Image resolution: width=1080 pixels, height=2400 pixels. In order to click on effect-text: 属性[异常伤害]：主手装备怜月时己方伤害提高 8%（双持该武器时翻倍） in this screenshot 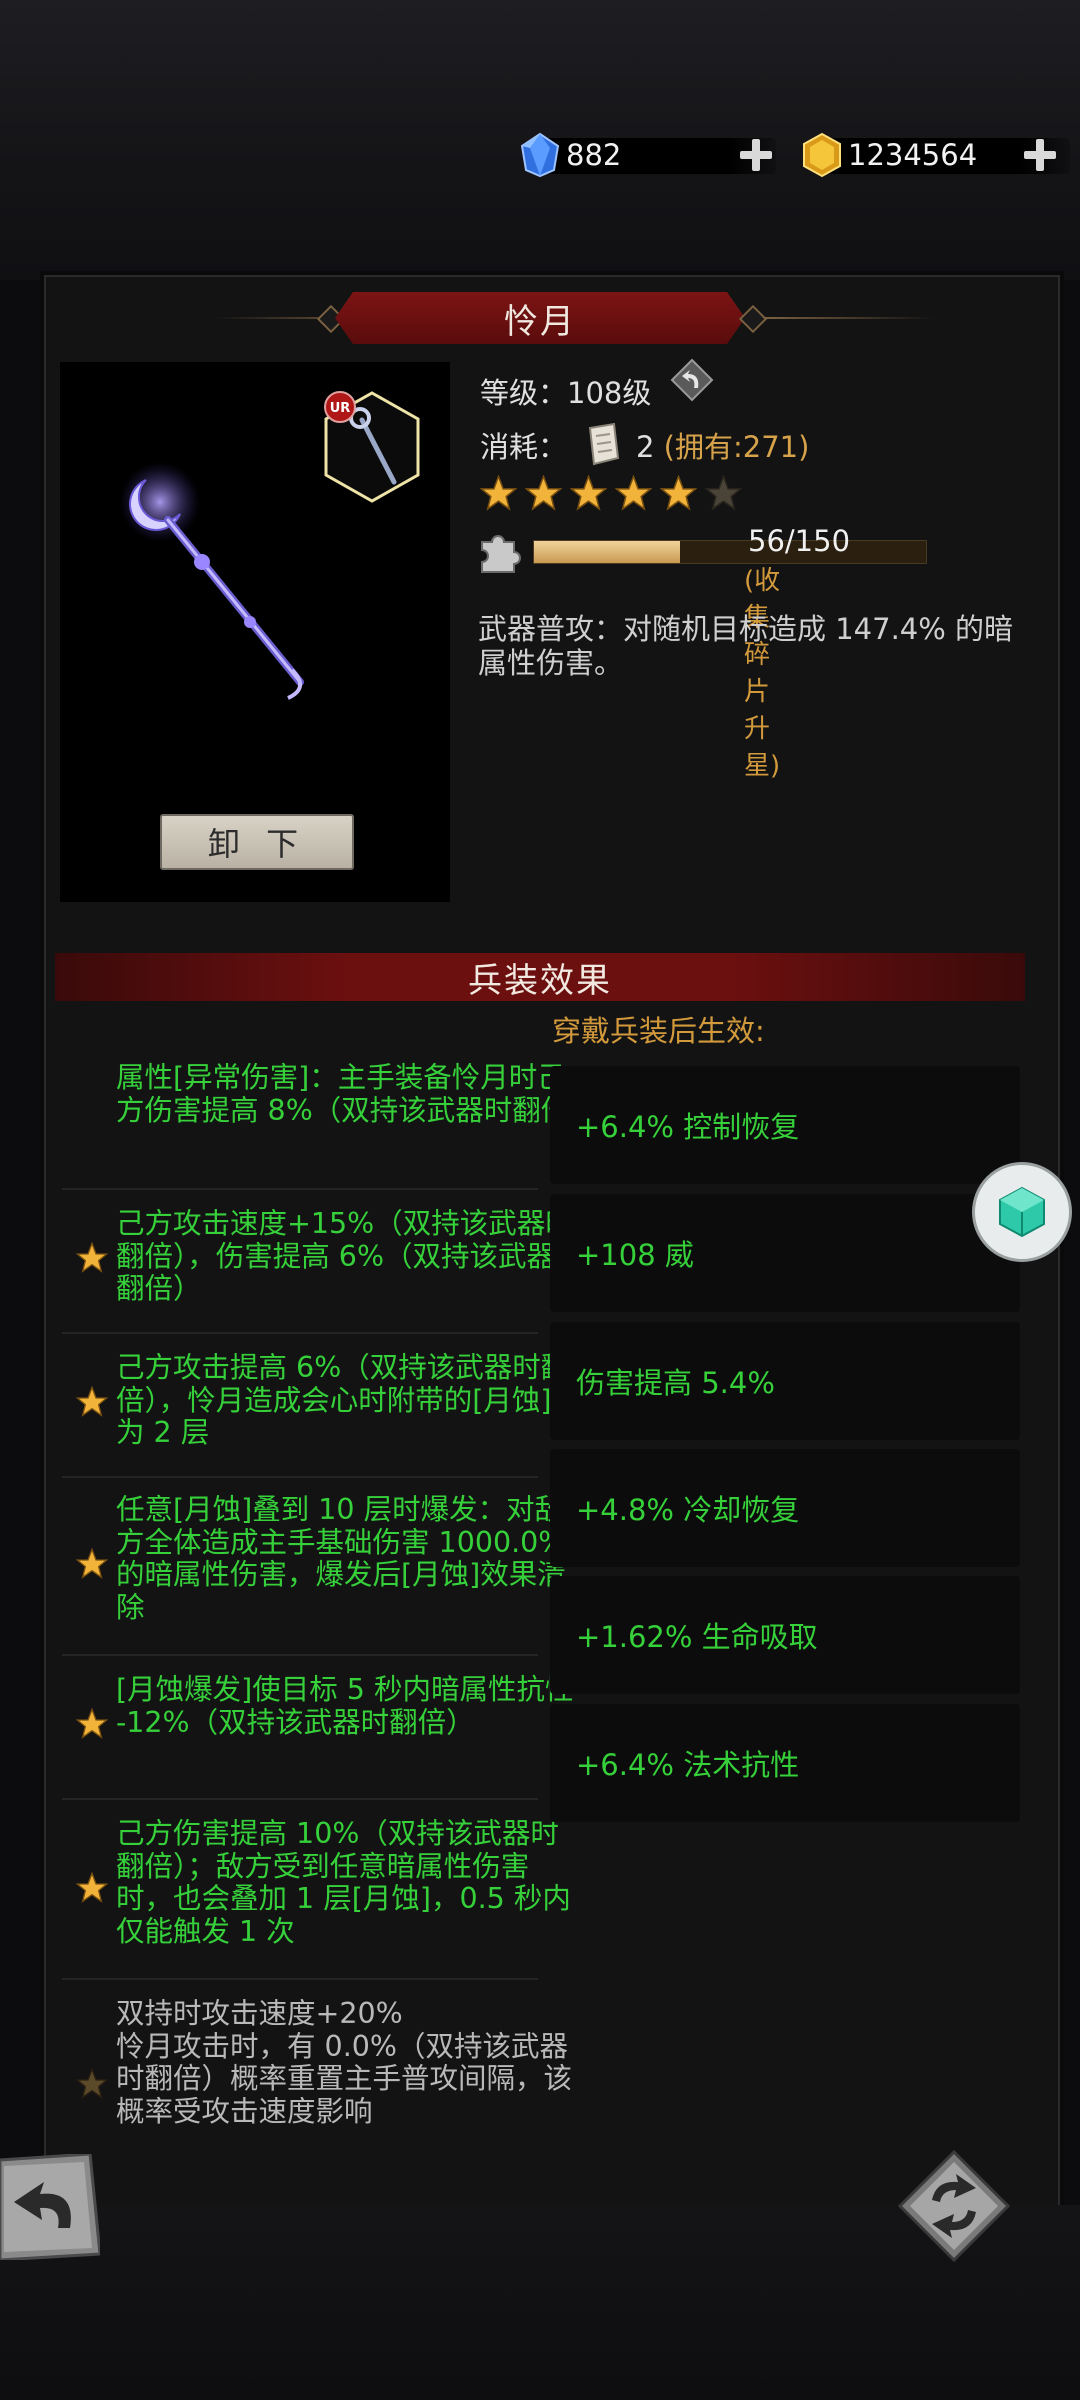, I will do `click(357, 1094)`.